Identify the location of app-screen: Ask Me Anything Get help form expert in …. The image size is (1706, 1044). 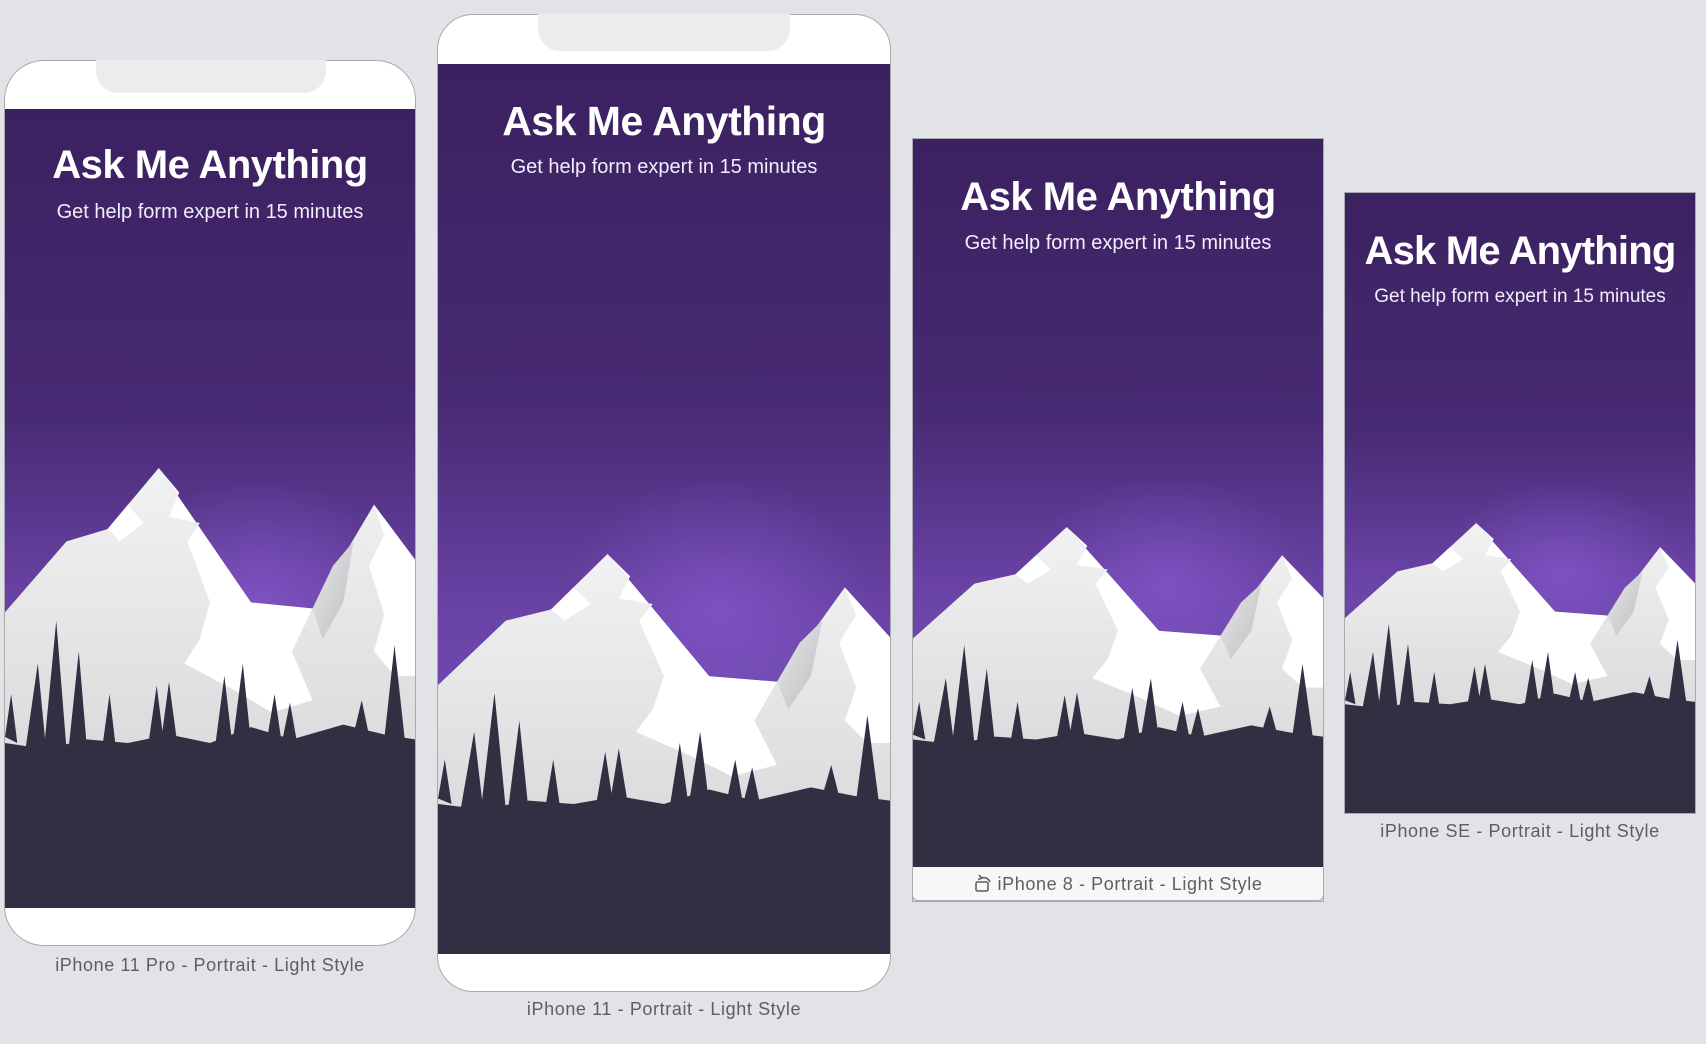
(1520, 503).